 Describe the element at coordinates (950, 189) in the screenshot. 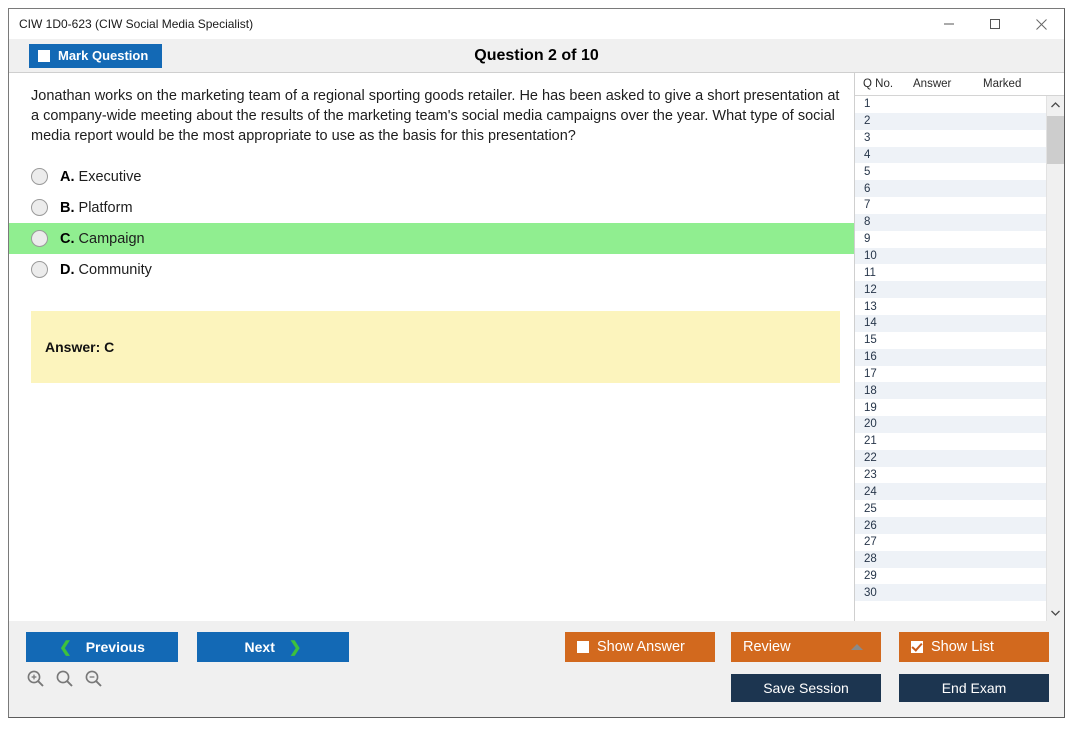

I see `question-list-row: 6` at that location.